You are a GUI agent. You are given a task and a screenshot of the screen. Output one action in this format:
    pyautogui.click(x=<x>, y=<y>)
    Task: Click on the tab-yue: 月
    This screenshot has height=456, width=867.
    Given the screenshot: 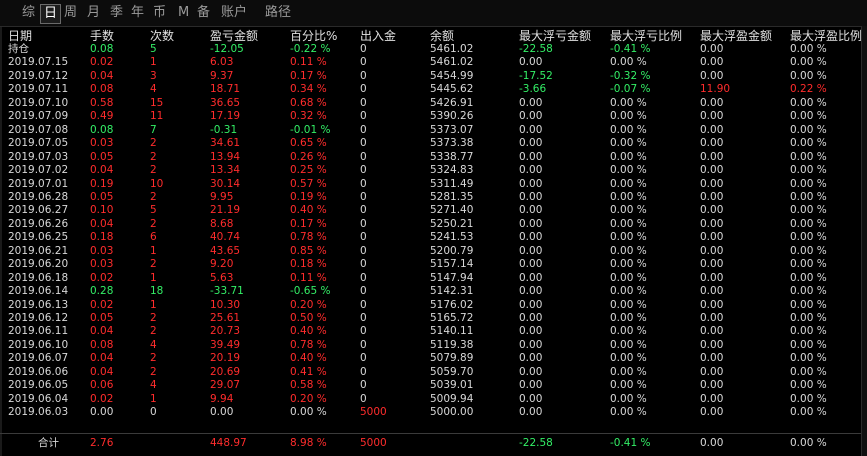 What is the action you would take?
    pyautogui.click(x=93, y=13)
    